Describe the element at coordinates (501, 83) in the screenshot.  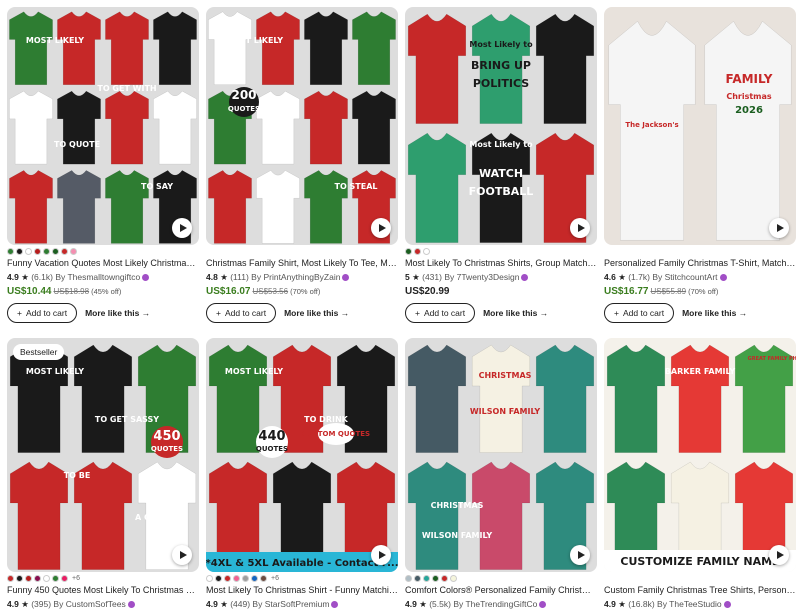
I see `shirt-print-text: POLITICS` at that location.